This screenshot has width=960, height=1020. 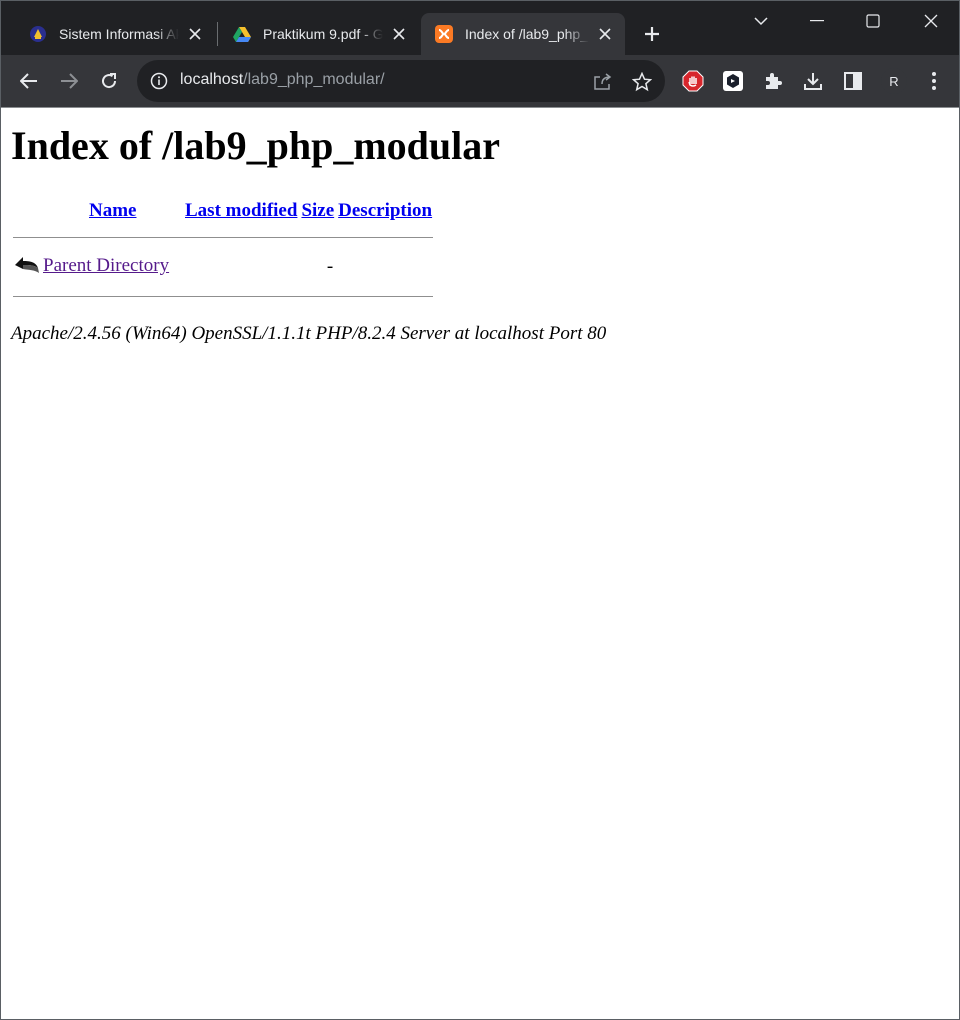 I want to click on stop-hand-extension-icon, so click(x=693, y=81).